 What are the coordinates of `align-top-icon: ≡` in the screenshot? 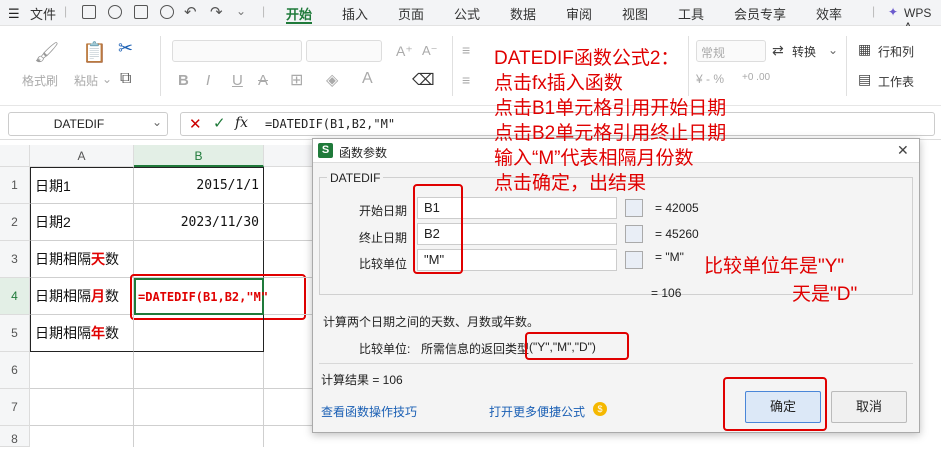 It's located at (466, 50).